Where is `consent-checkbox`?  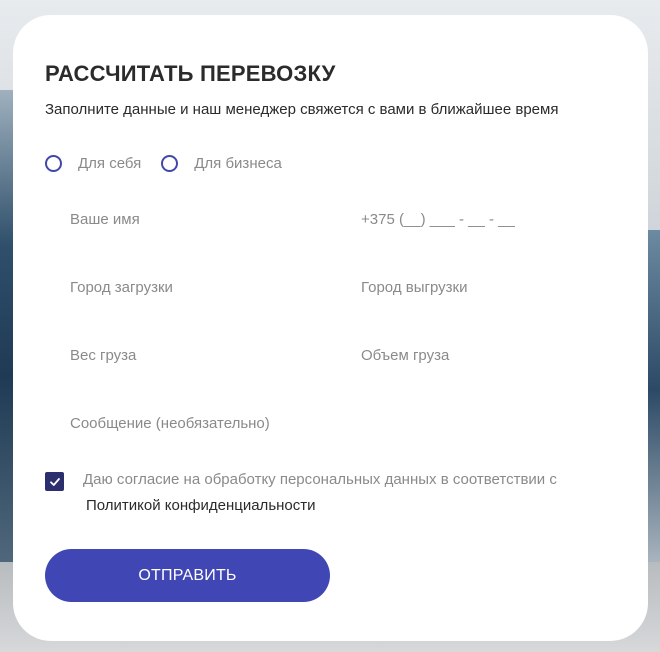
consent-checkbox is located at coordinates (54, 481).